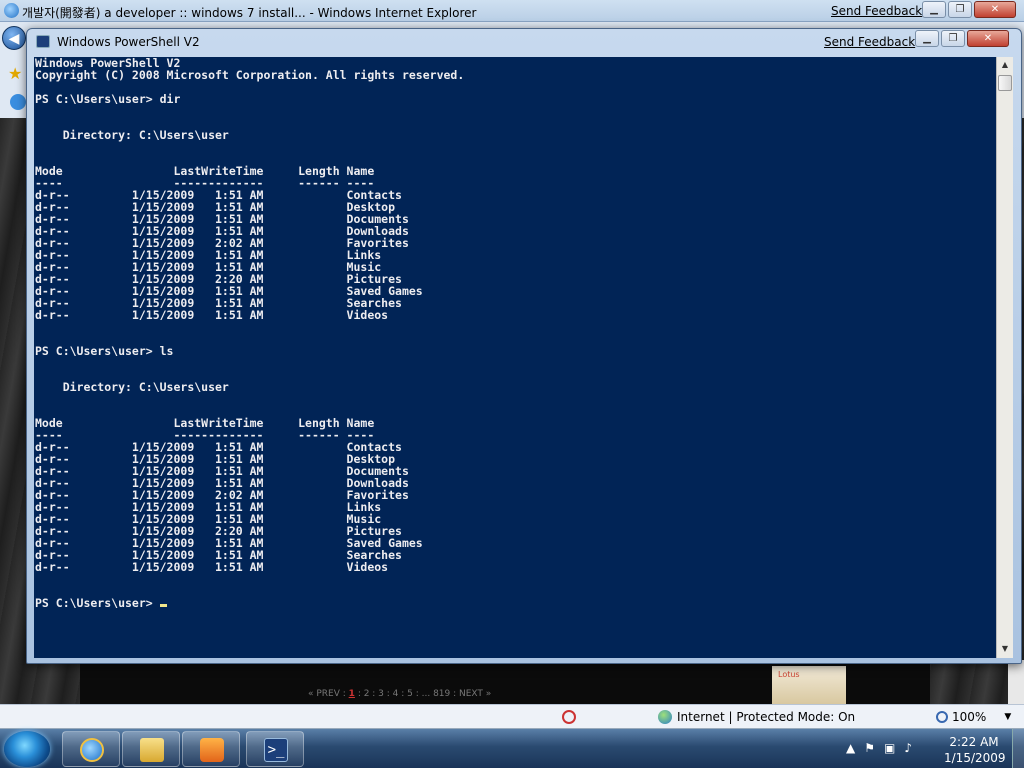  Describe the element at coordinates (424, 694) in the screenshot. I see `pager-pages-link: : 2 : 3 : 4 : 5 : ... 819 : NEXT »` at that location.